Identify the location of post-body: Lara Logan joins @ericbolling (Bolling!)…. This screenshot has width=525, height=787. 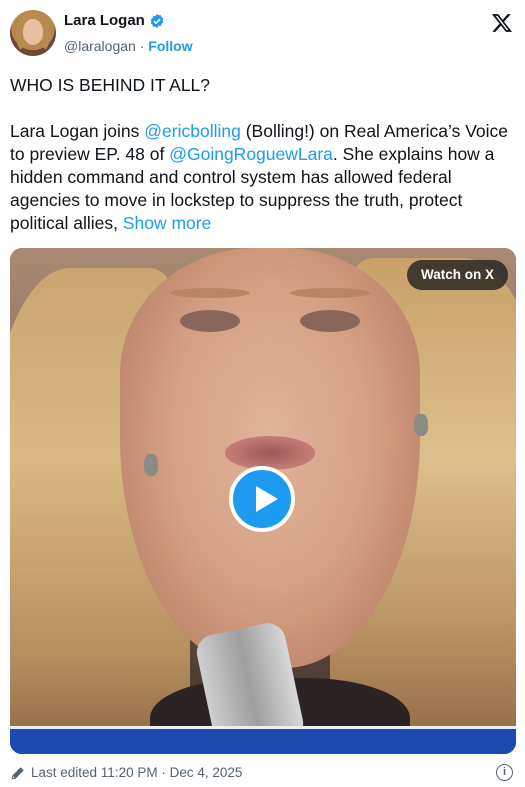
(262, 177).